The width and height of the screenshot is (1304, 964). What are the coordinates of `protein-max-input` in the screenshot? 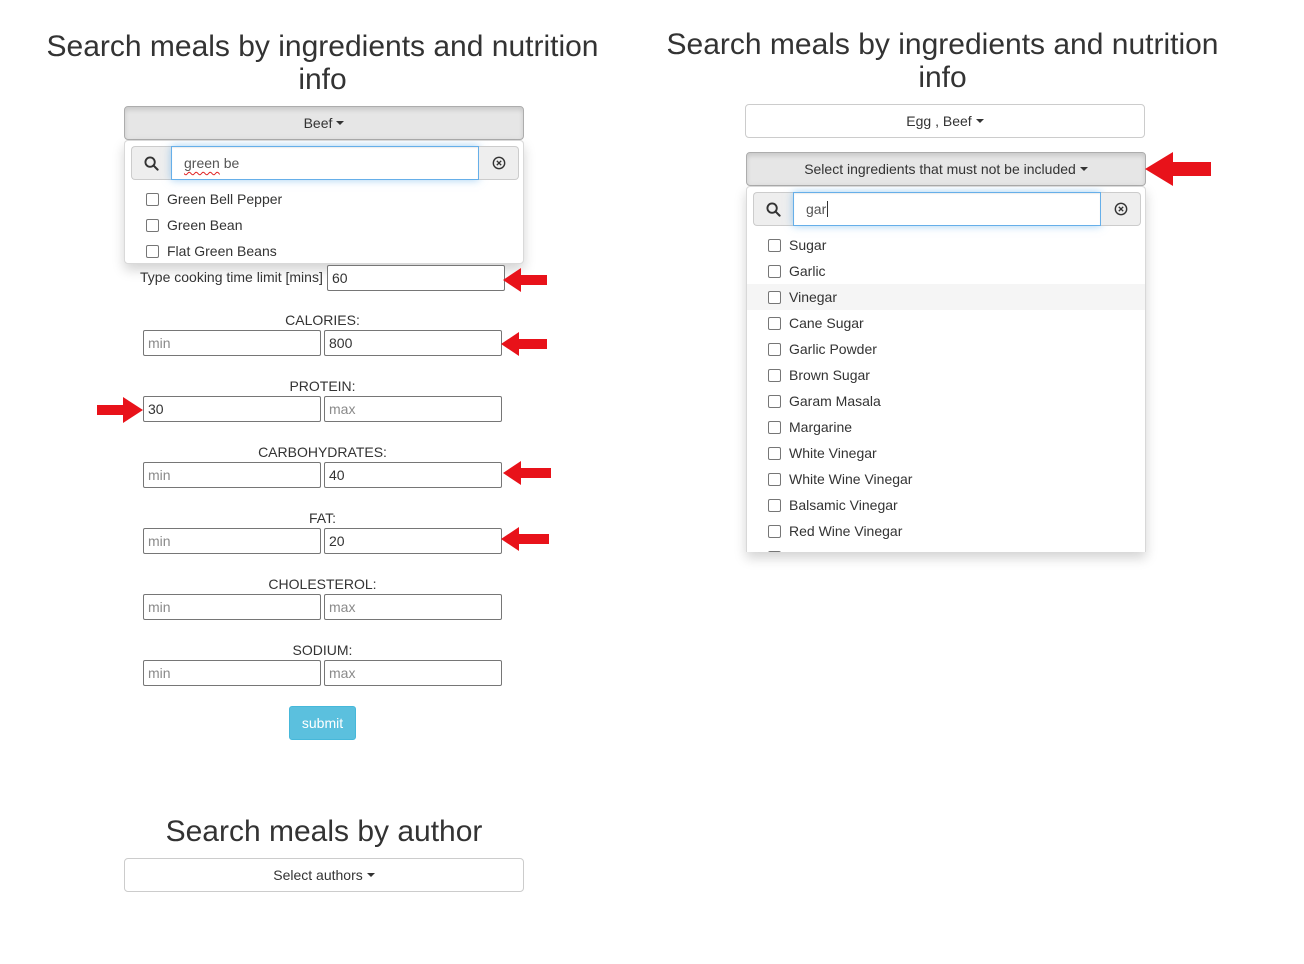 It's located at (413, 409).